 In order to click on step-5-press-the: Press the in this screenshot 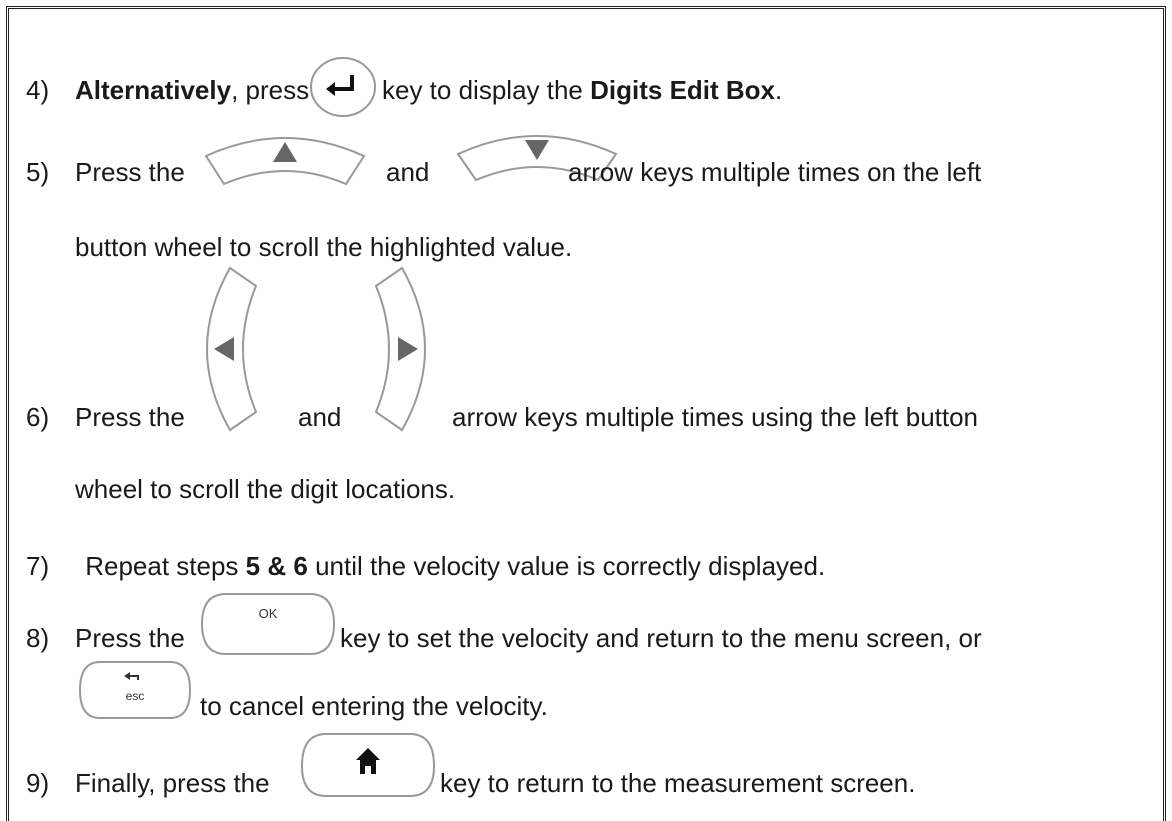, I will do `click(130, 172)`.